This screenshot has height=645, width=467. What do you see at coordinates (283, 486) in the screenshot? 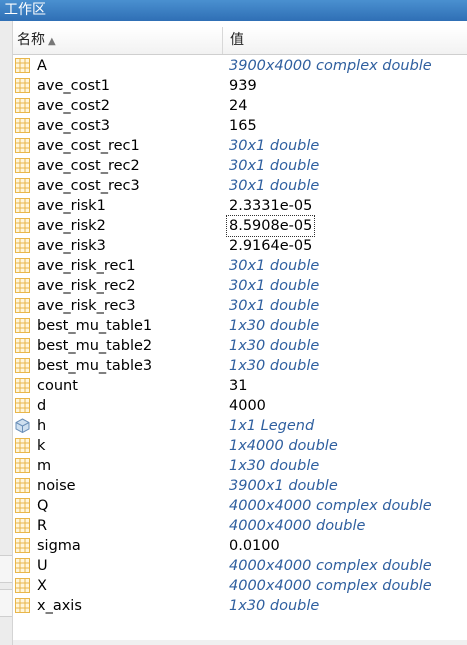
I see `variable-value: 3900x1 double` at bounding box center [283, 486].